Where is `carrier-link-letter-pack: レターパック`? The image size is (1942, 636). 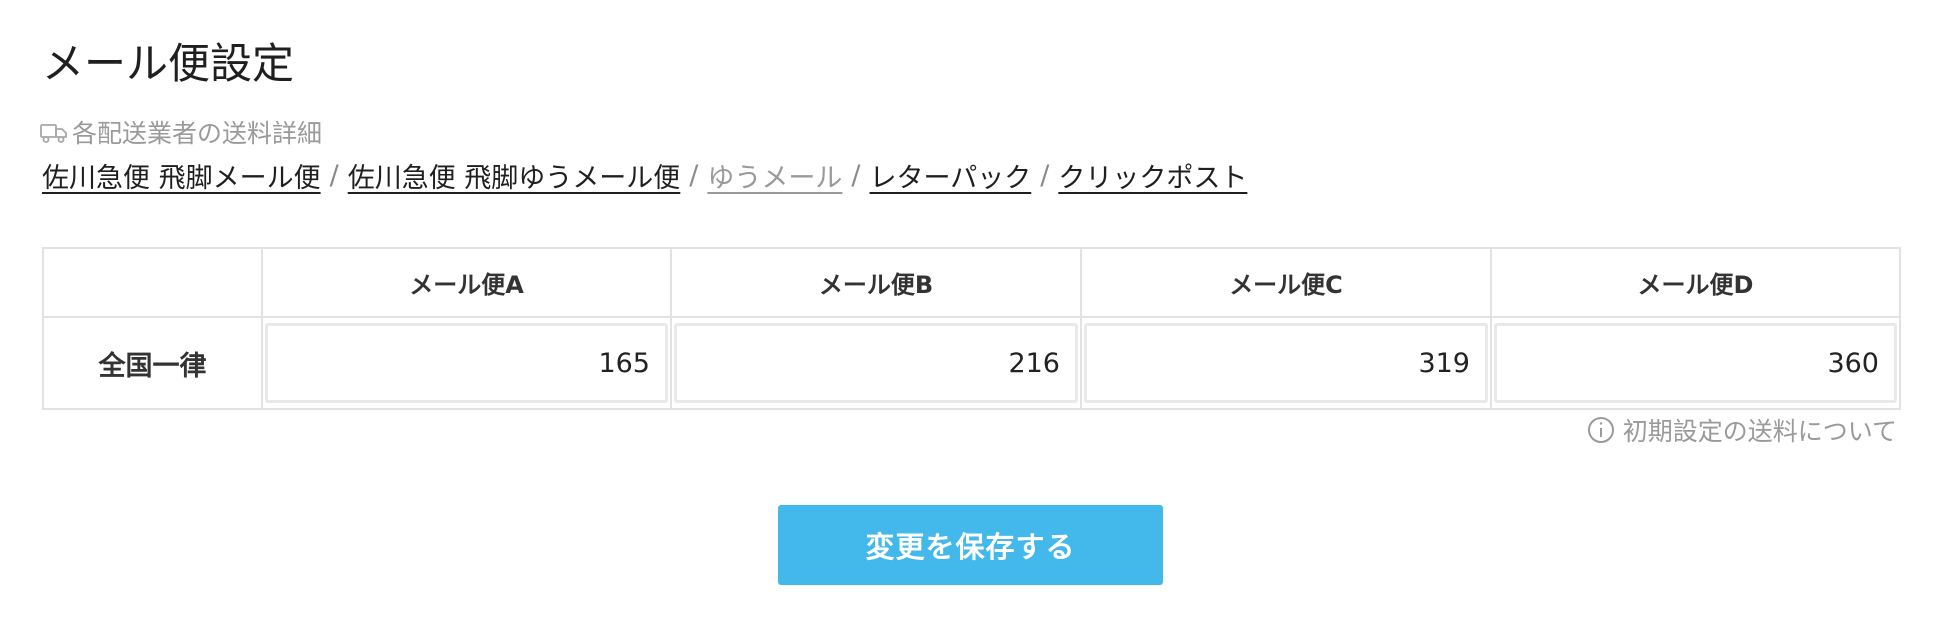
carrier-link-letter-pack: レターパック is located at coordinates (951, 175).